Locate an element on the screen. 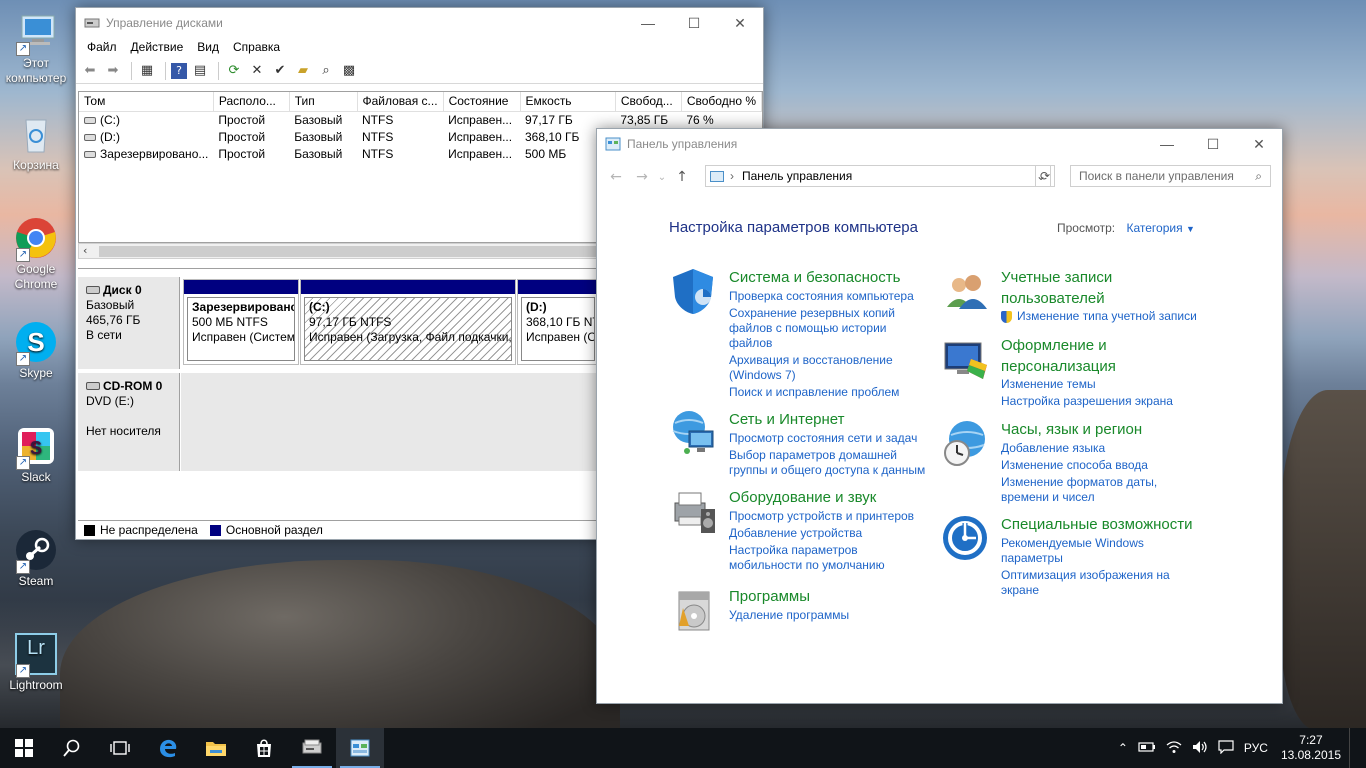 The height and width of the screenshot is (768, 1366). partition-d: (D:) 368,10 ГБ NTFS Исправен (Ос is located at coordinates (558, 322).